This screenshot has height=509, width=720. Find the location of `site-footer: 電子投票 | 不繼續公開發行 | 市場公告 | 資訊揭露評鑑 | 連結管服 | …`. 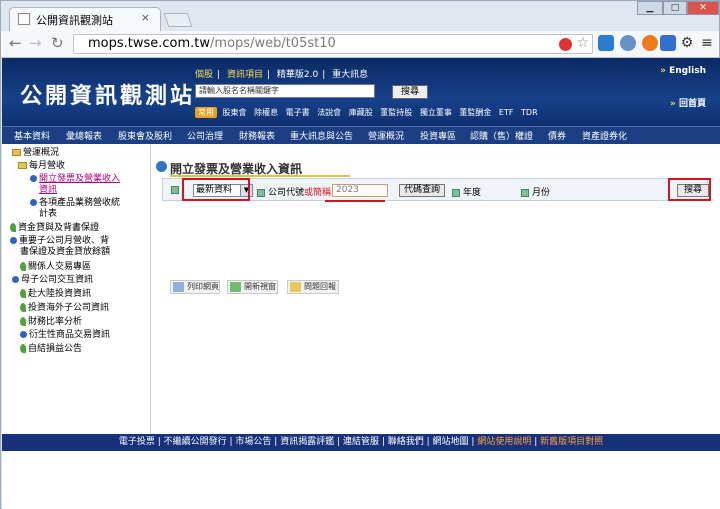

site-footer: 電子投票 | 不繼續公開發行 | 市場公告 | 資訊揭露評鑑 | 連結管服 | … is located at coordinates (361, 442).